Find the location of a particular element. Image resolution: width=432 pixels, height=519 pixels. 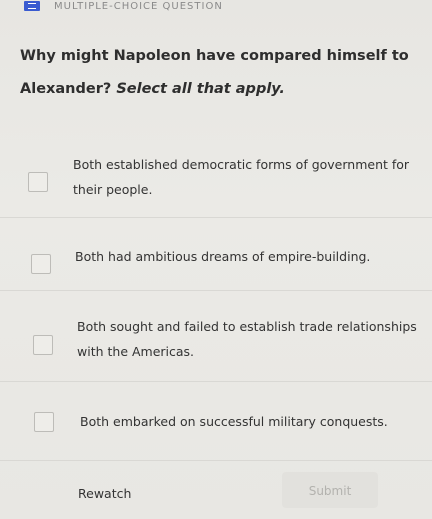

rewatch-link: Rewatch is located at coordinates (104, 493).